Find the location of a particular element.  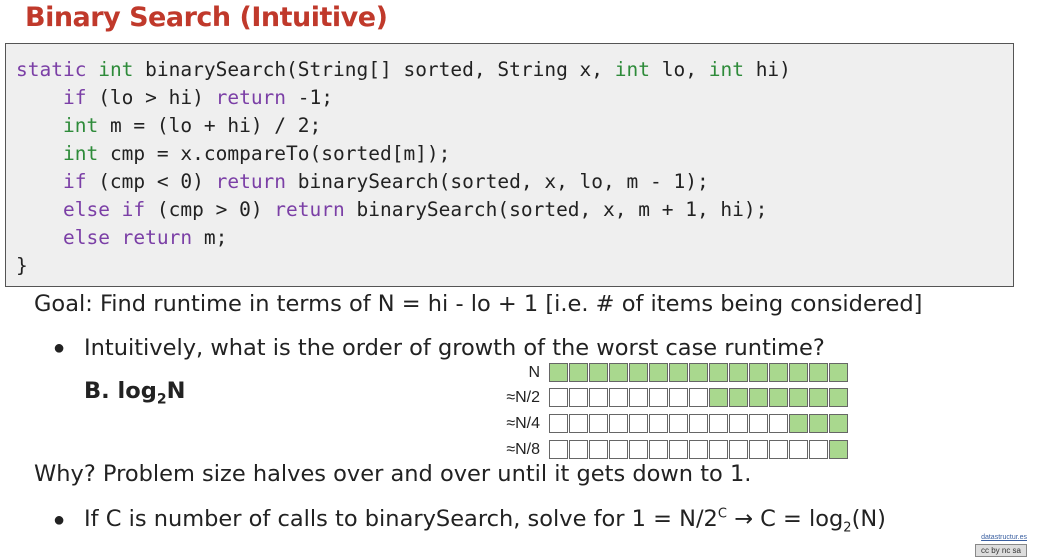

code-text: binarySearch(sorted, x, m + 1, hi); is located at coordinates (556, 209).